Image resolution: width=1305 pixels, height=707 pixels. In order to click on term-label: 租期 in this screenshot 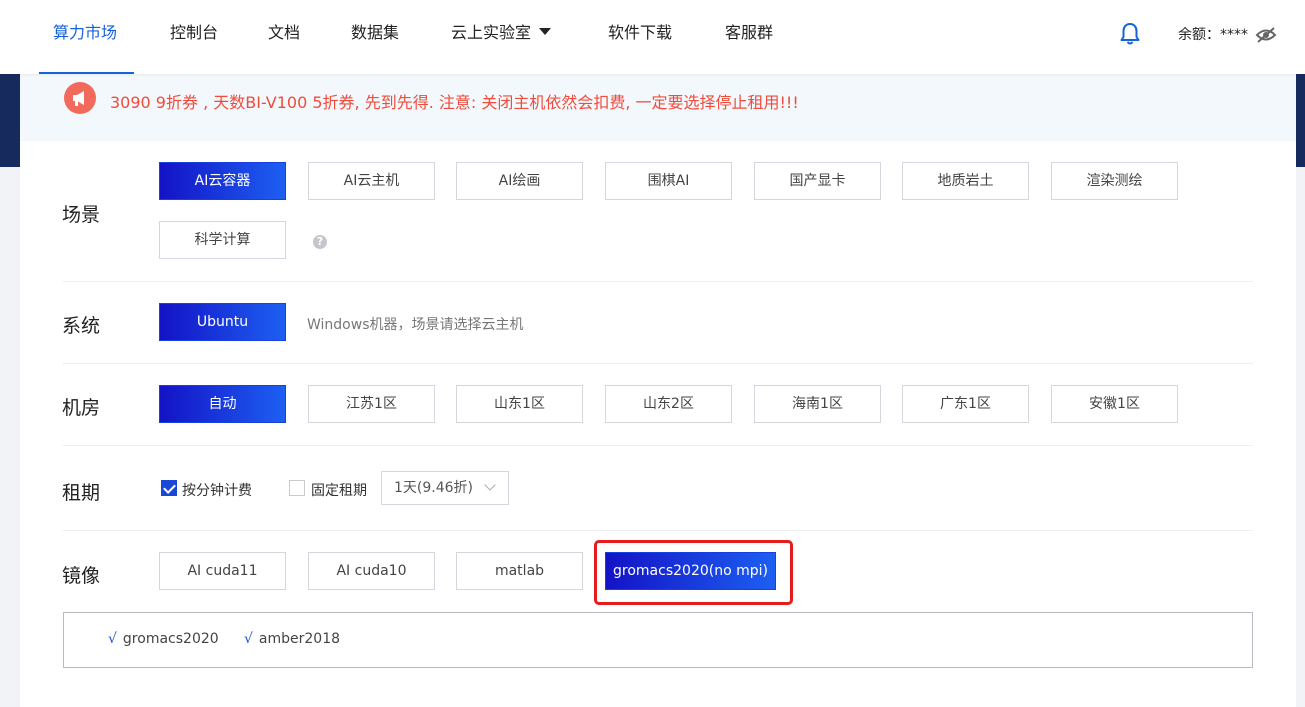, I will do `click(81, 493)`.